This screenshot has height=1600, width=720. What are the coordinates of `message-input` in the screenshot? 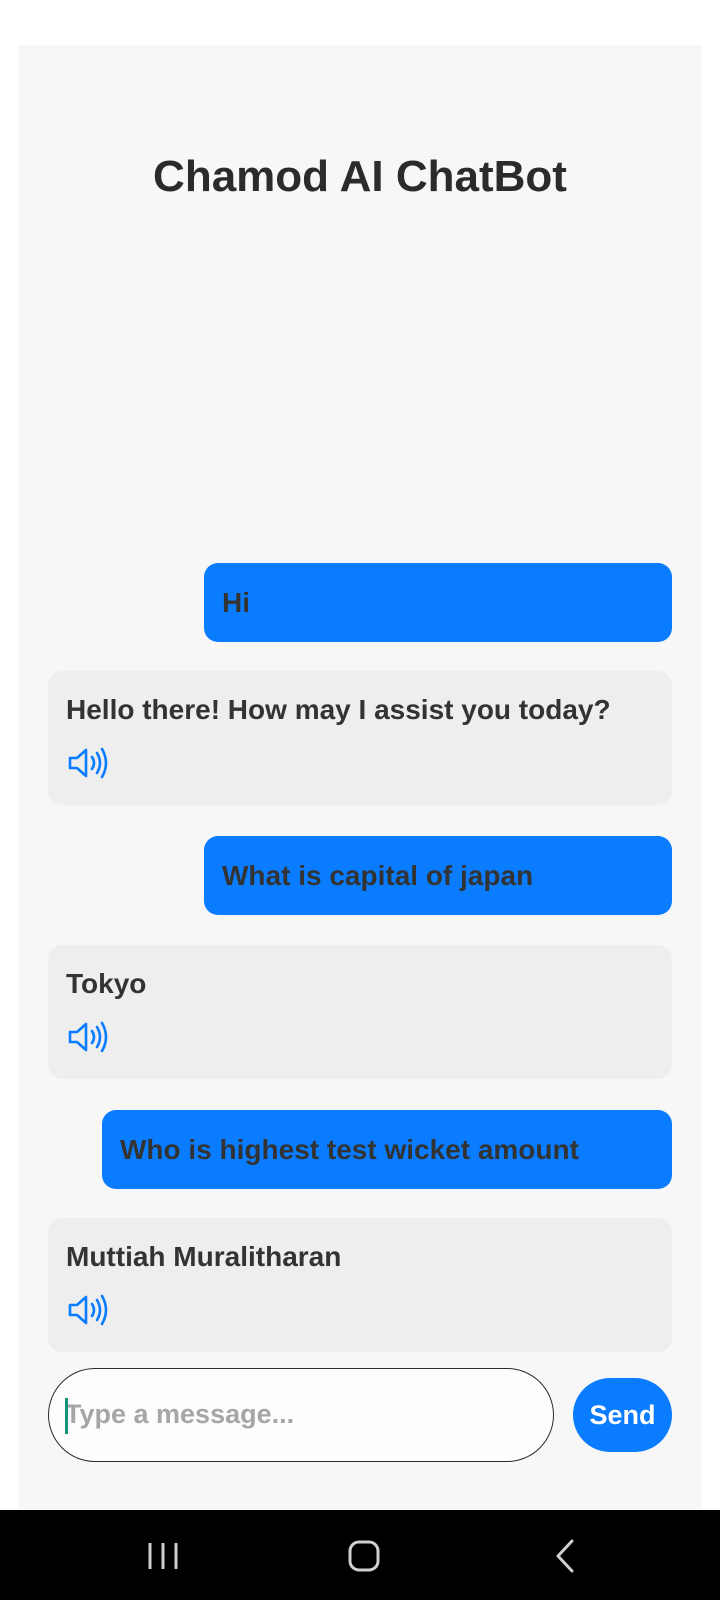 It's located at (300, 1414).